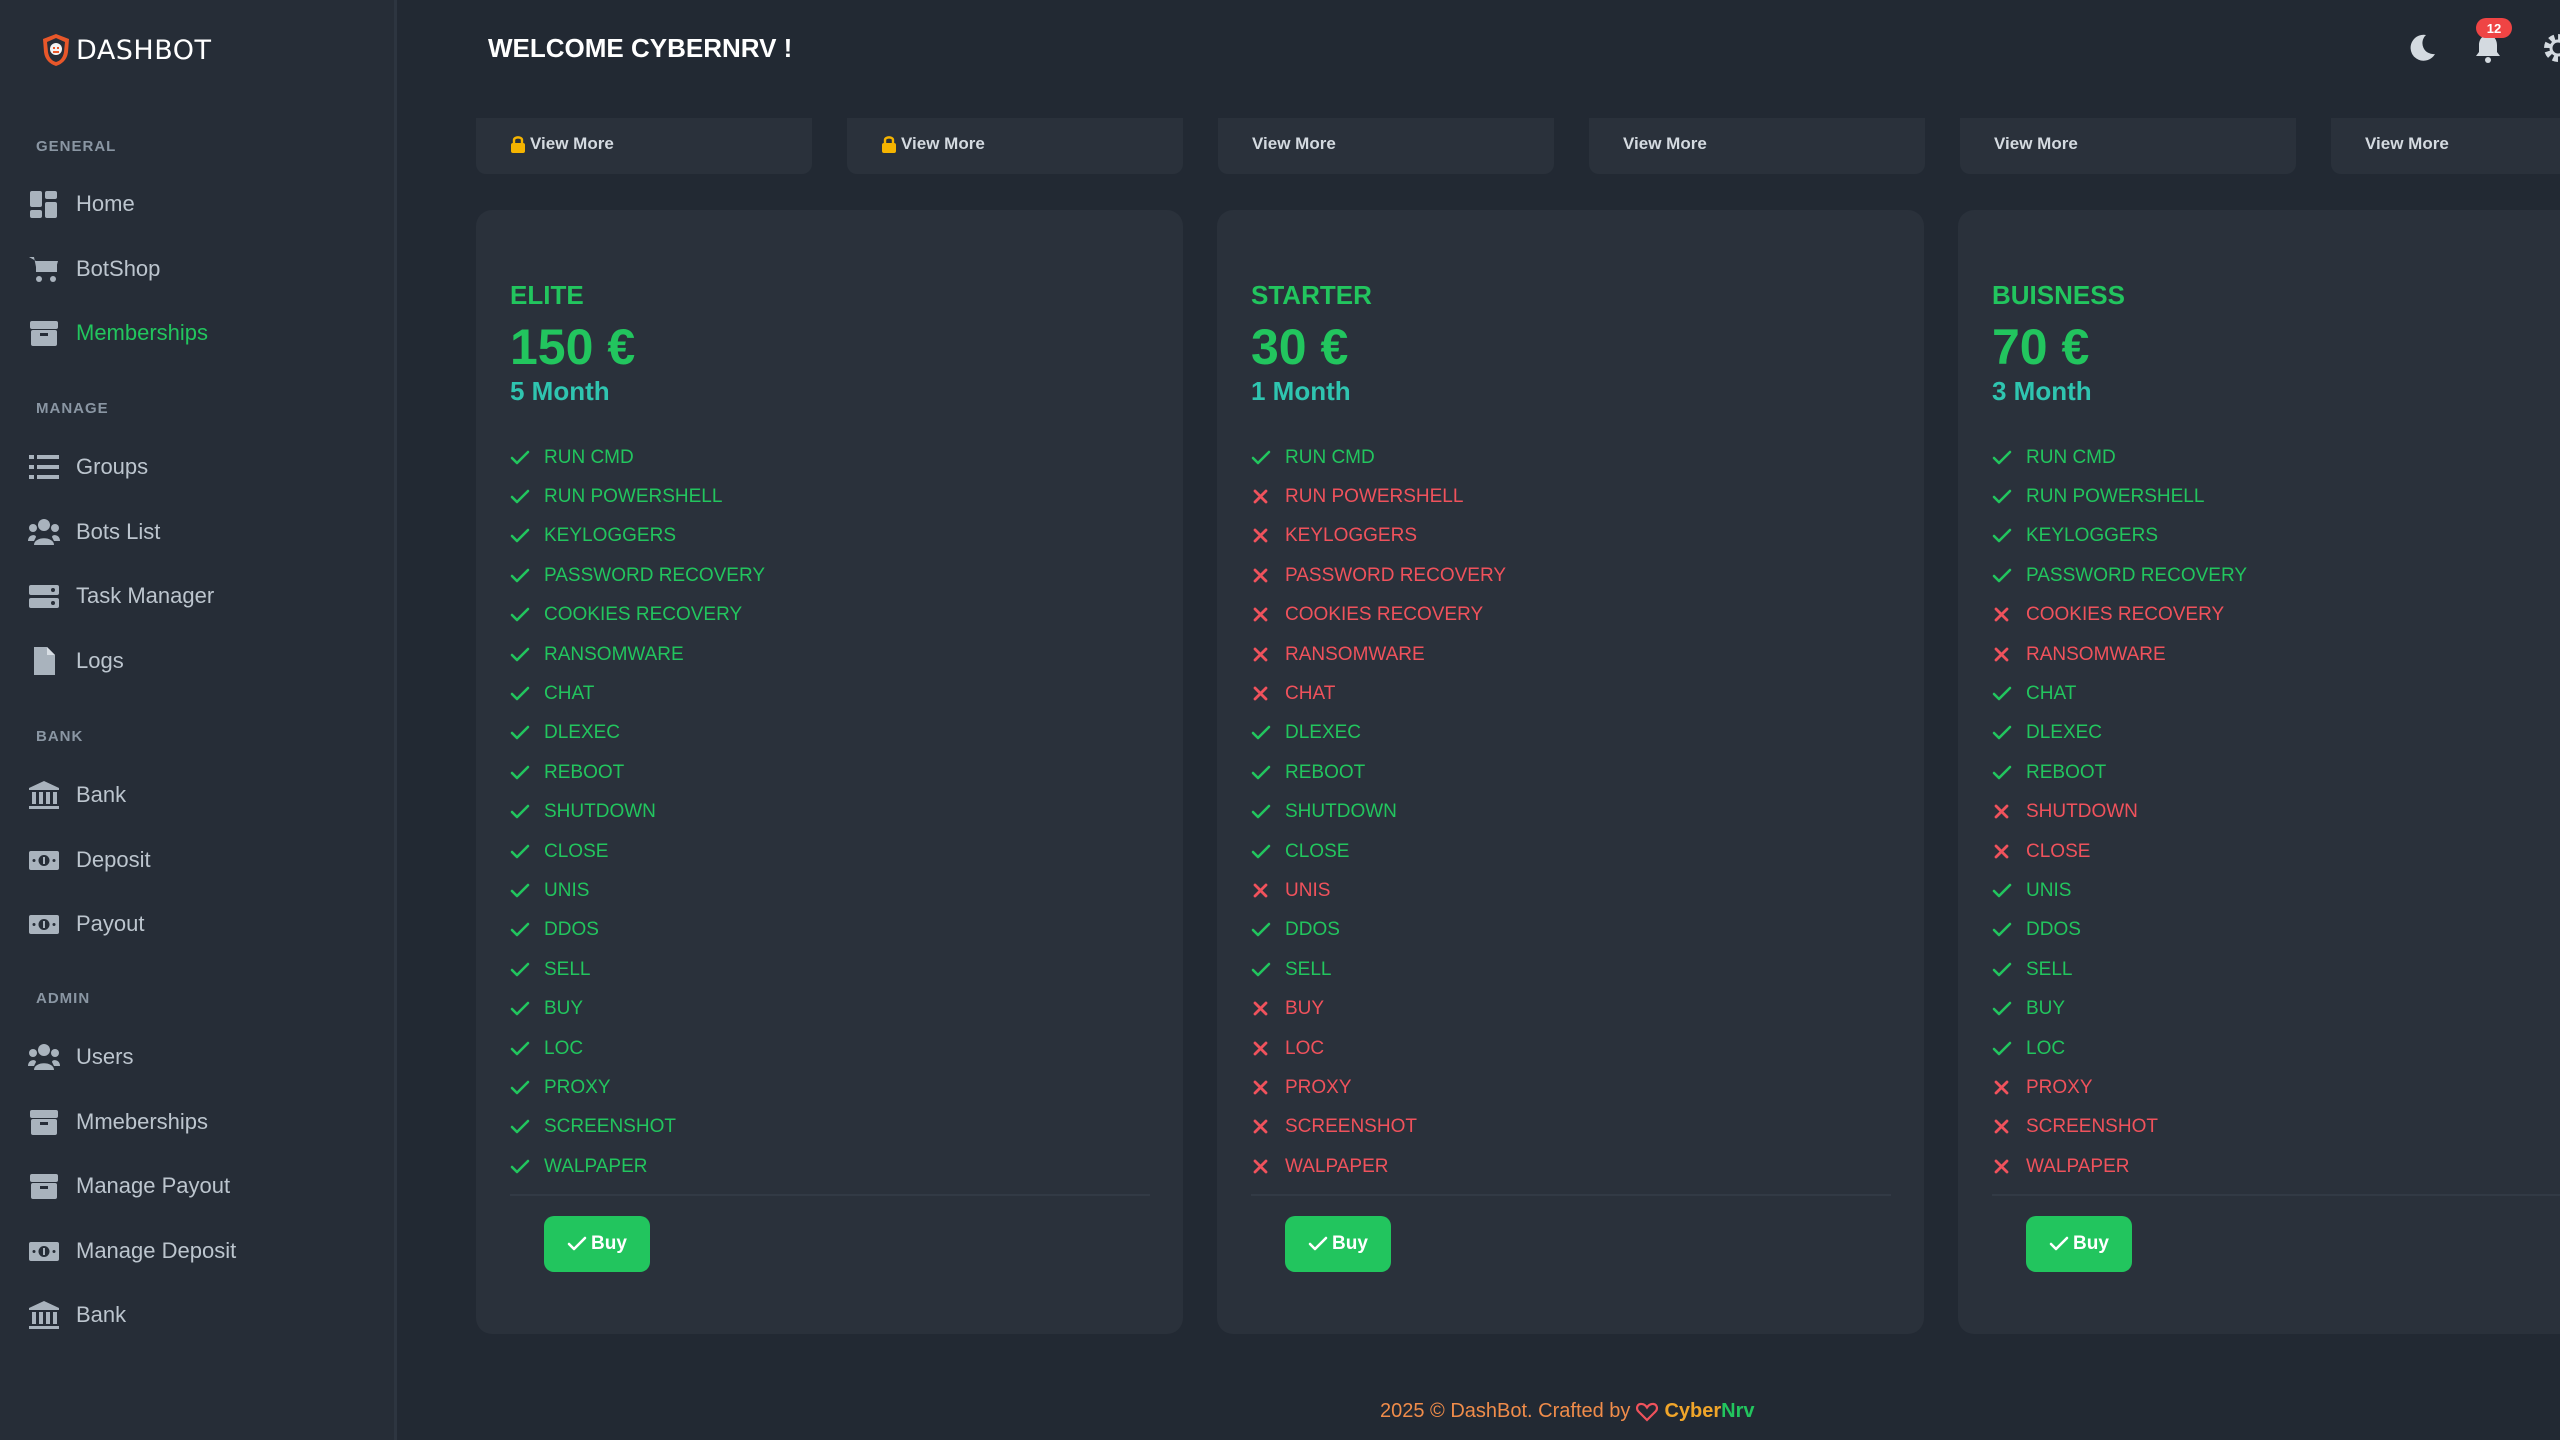  Describe the element at coordinates (126, 50) in the screenshot. I see `app-logo: DASHBOT` at that location.